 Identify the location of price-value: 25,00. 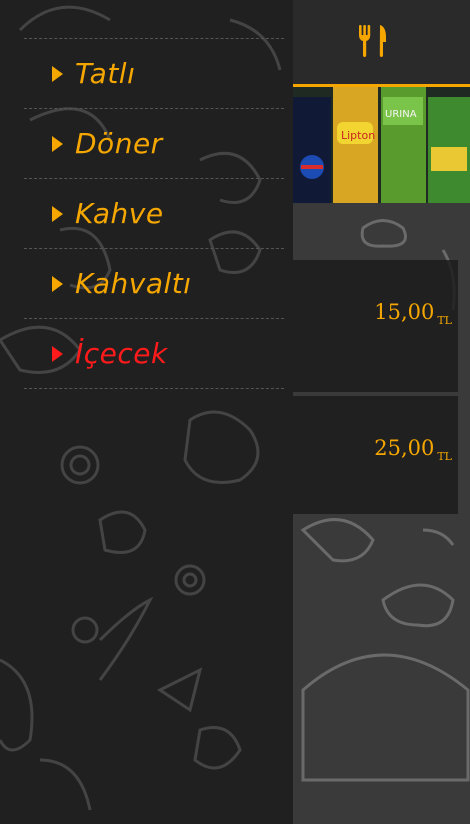
(404, 448).